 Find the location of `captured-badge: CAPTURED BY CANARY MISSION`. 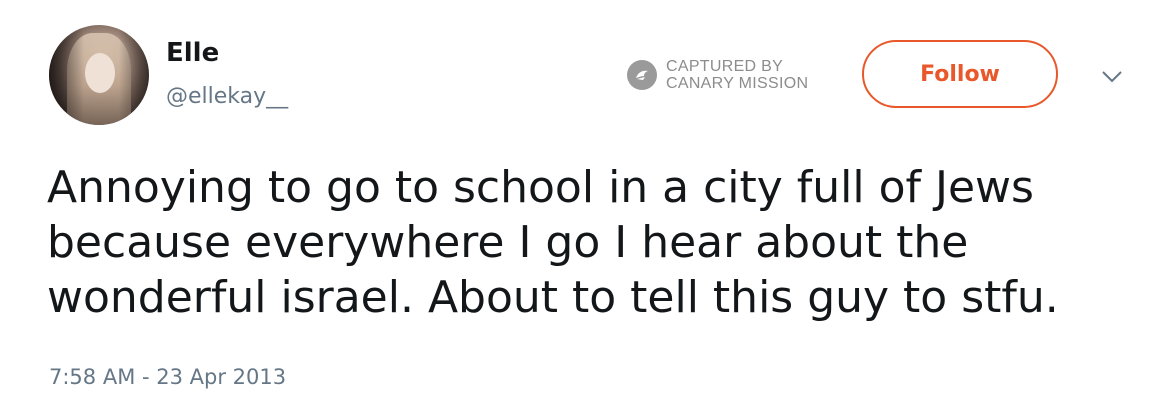

captured-badge: CAPTURED BY CANARY MISSION is located at coordinates (717, 75).